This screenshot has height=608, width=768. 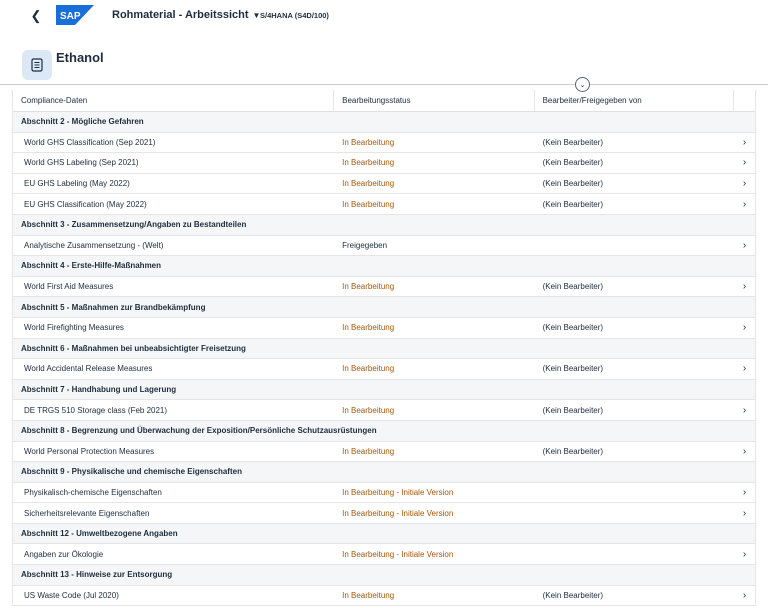 What do you see at coordinates (582, 85) in the screenshot?
I see `chevron-down-icon: ⌄` at bounding box center [582, 85].